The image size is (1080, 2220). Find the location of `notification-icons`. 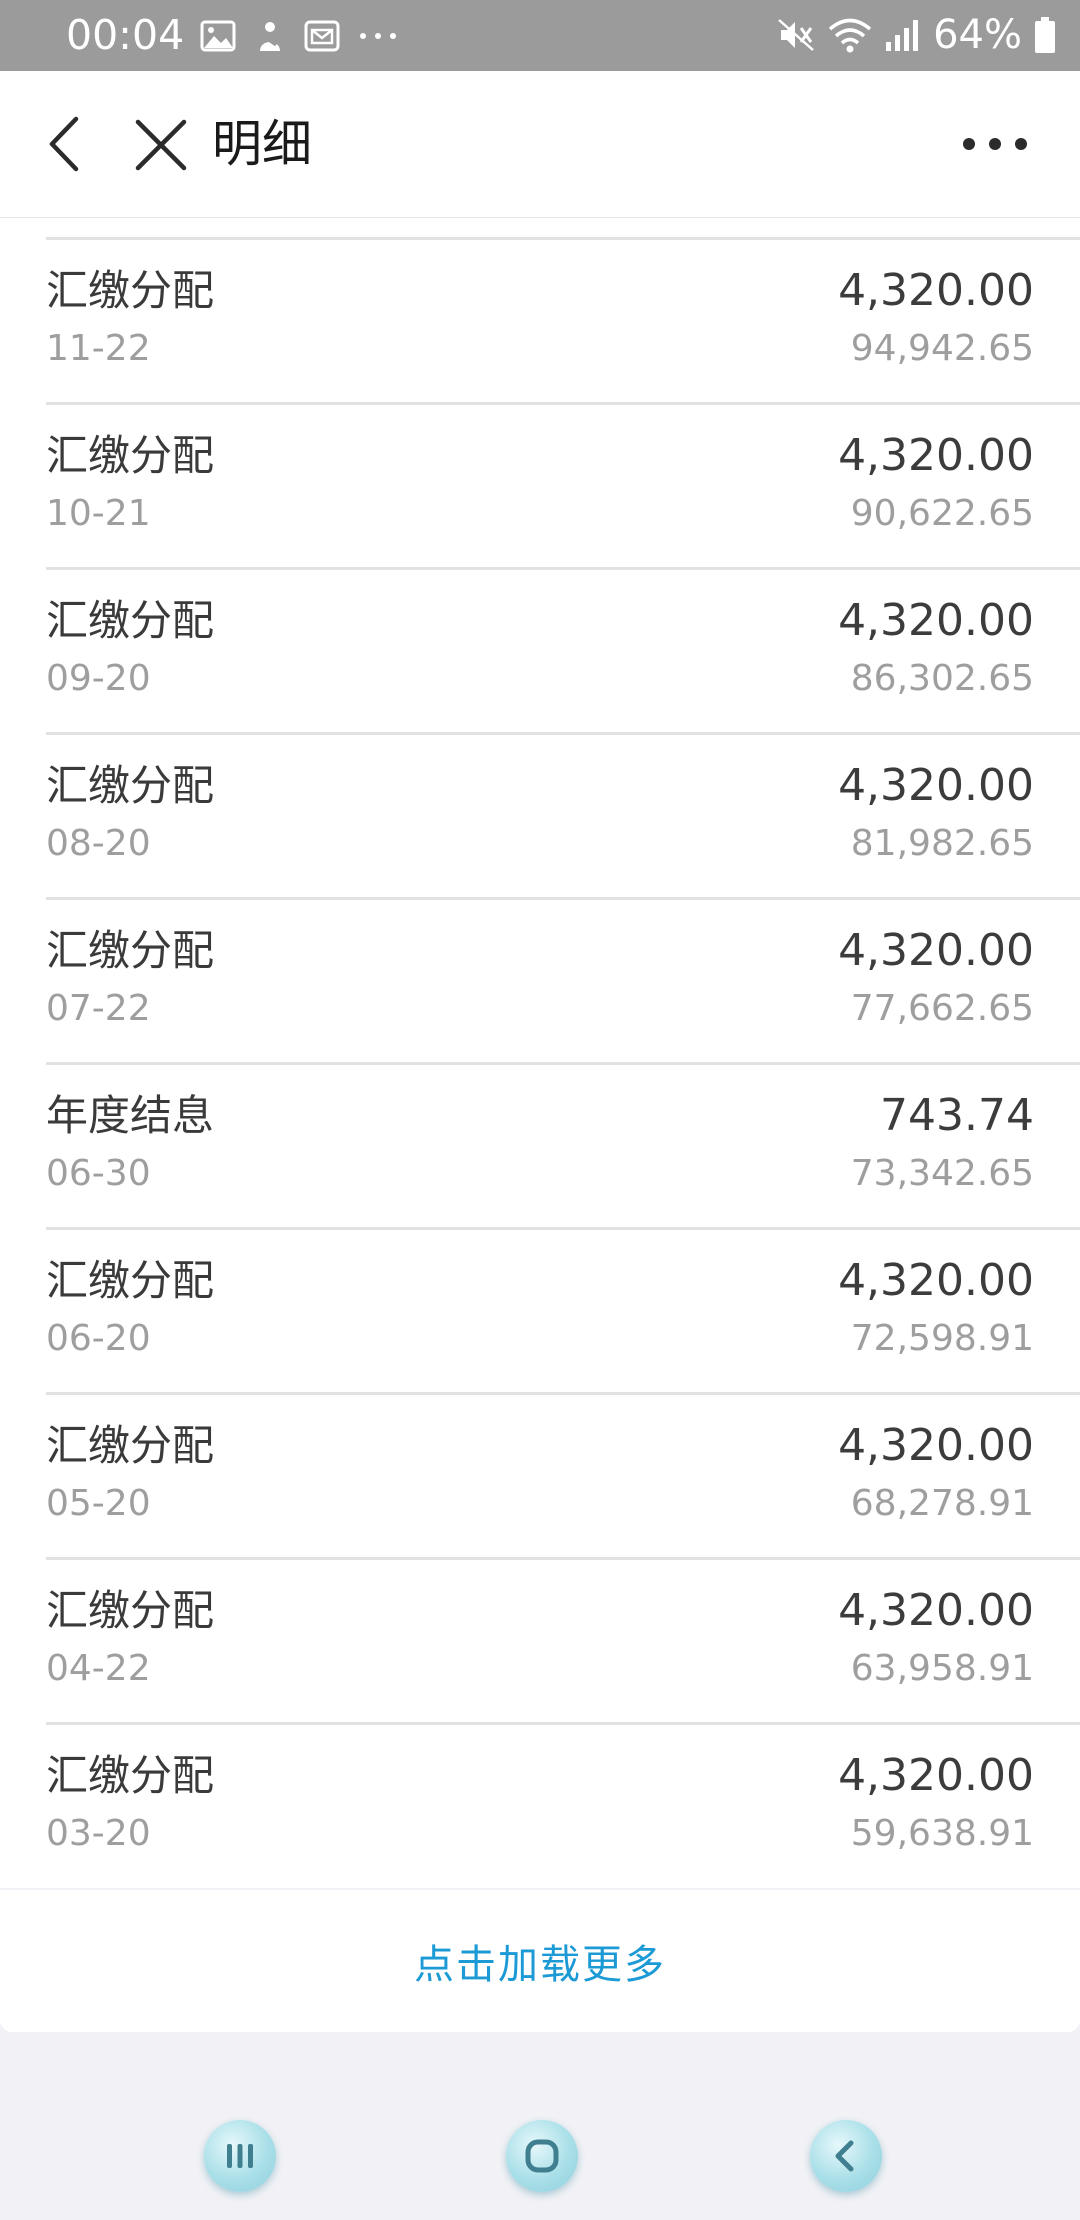

notification-icons is located at coordinates (299, 36).